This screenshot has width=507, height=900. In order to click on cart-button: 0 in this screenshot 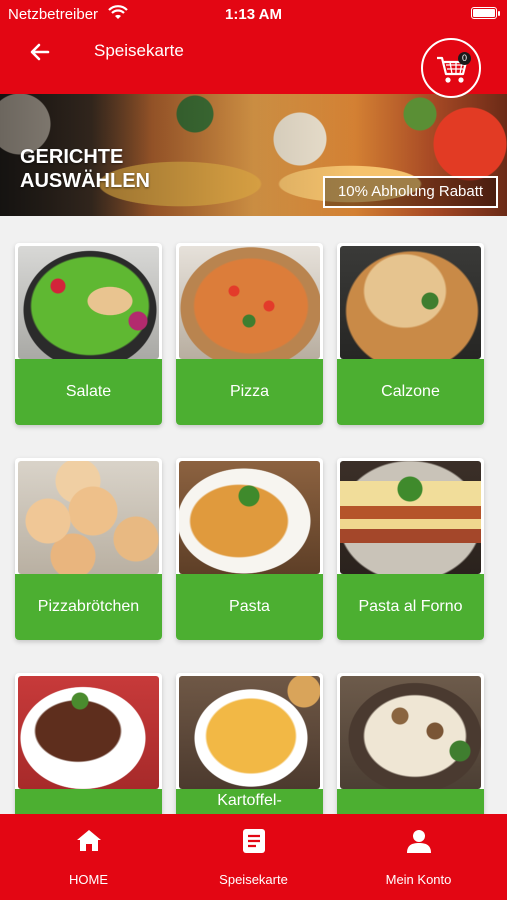, I will do `click(451, 68)`.